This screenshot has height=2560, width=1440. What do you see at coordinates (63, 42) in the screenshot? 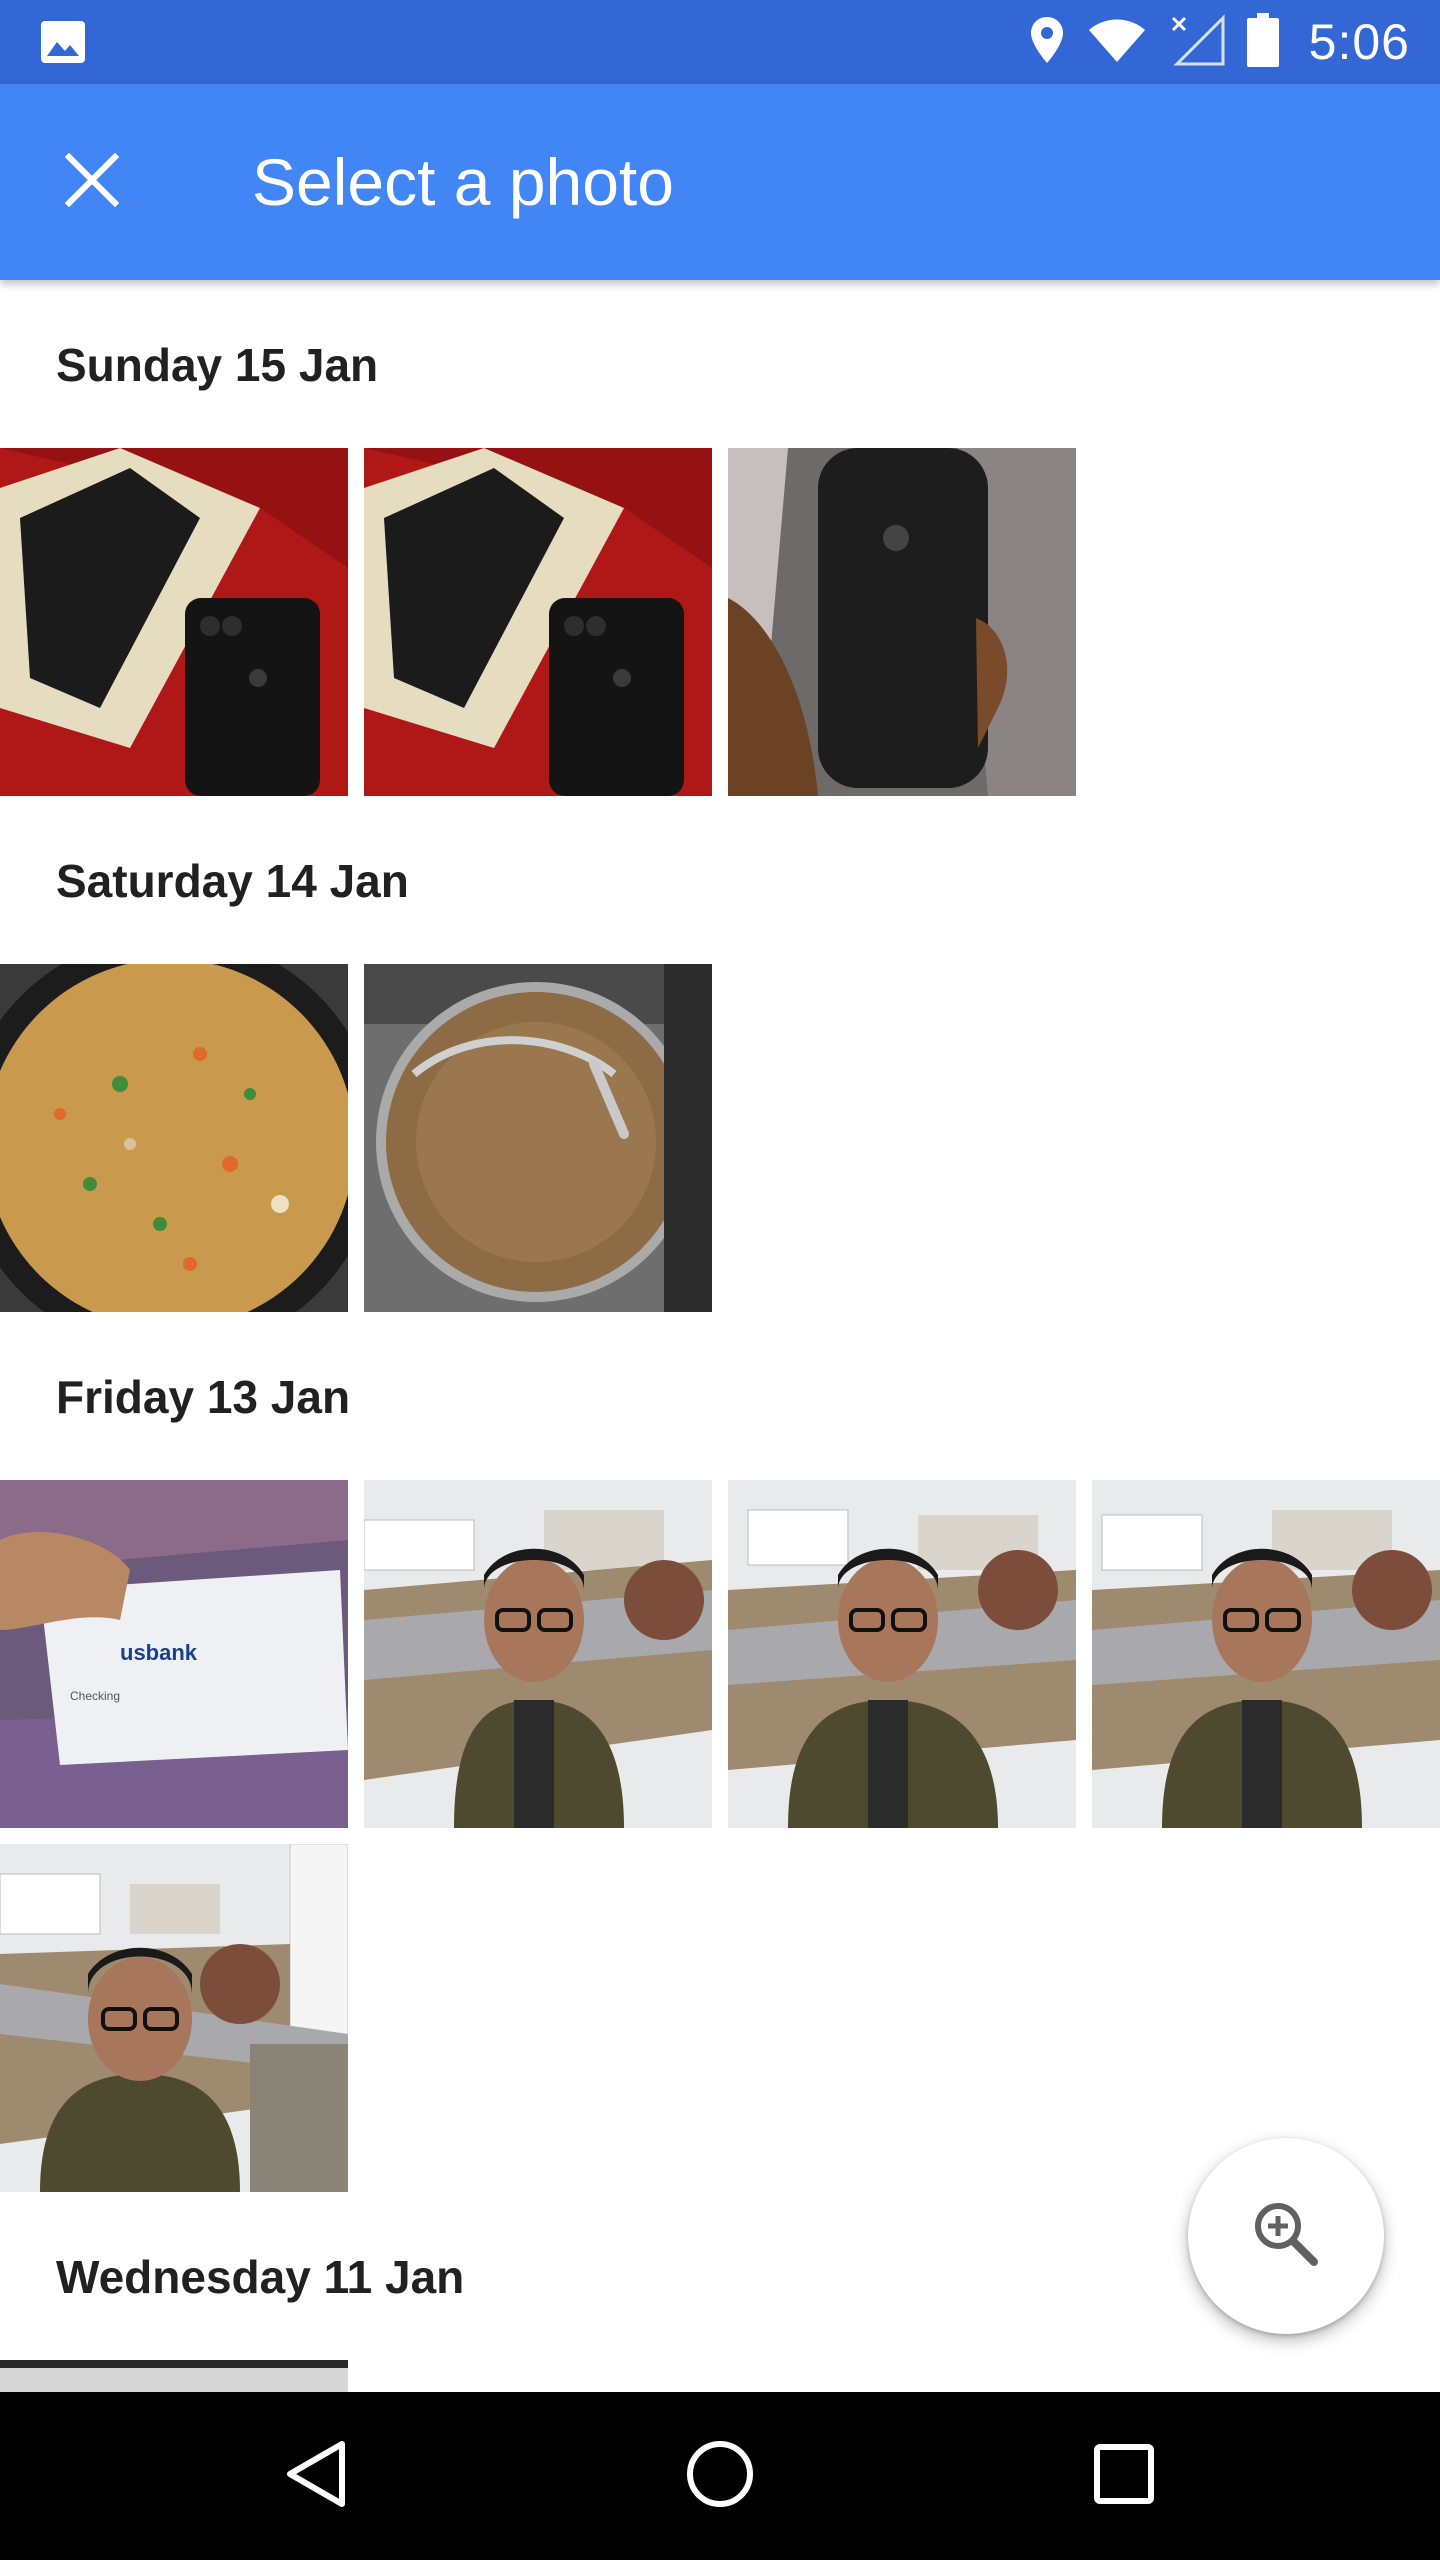
I see `image-notification-icon` at bounding box center [63, 42].